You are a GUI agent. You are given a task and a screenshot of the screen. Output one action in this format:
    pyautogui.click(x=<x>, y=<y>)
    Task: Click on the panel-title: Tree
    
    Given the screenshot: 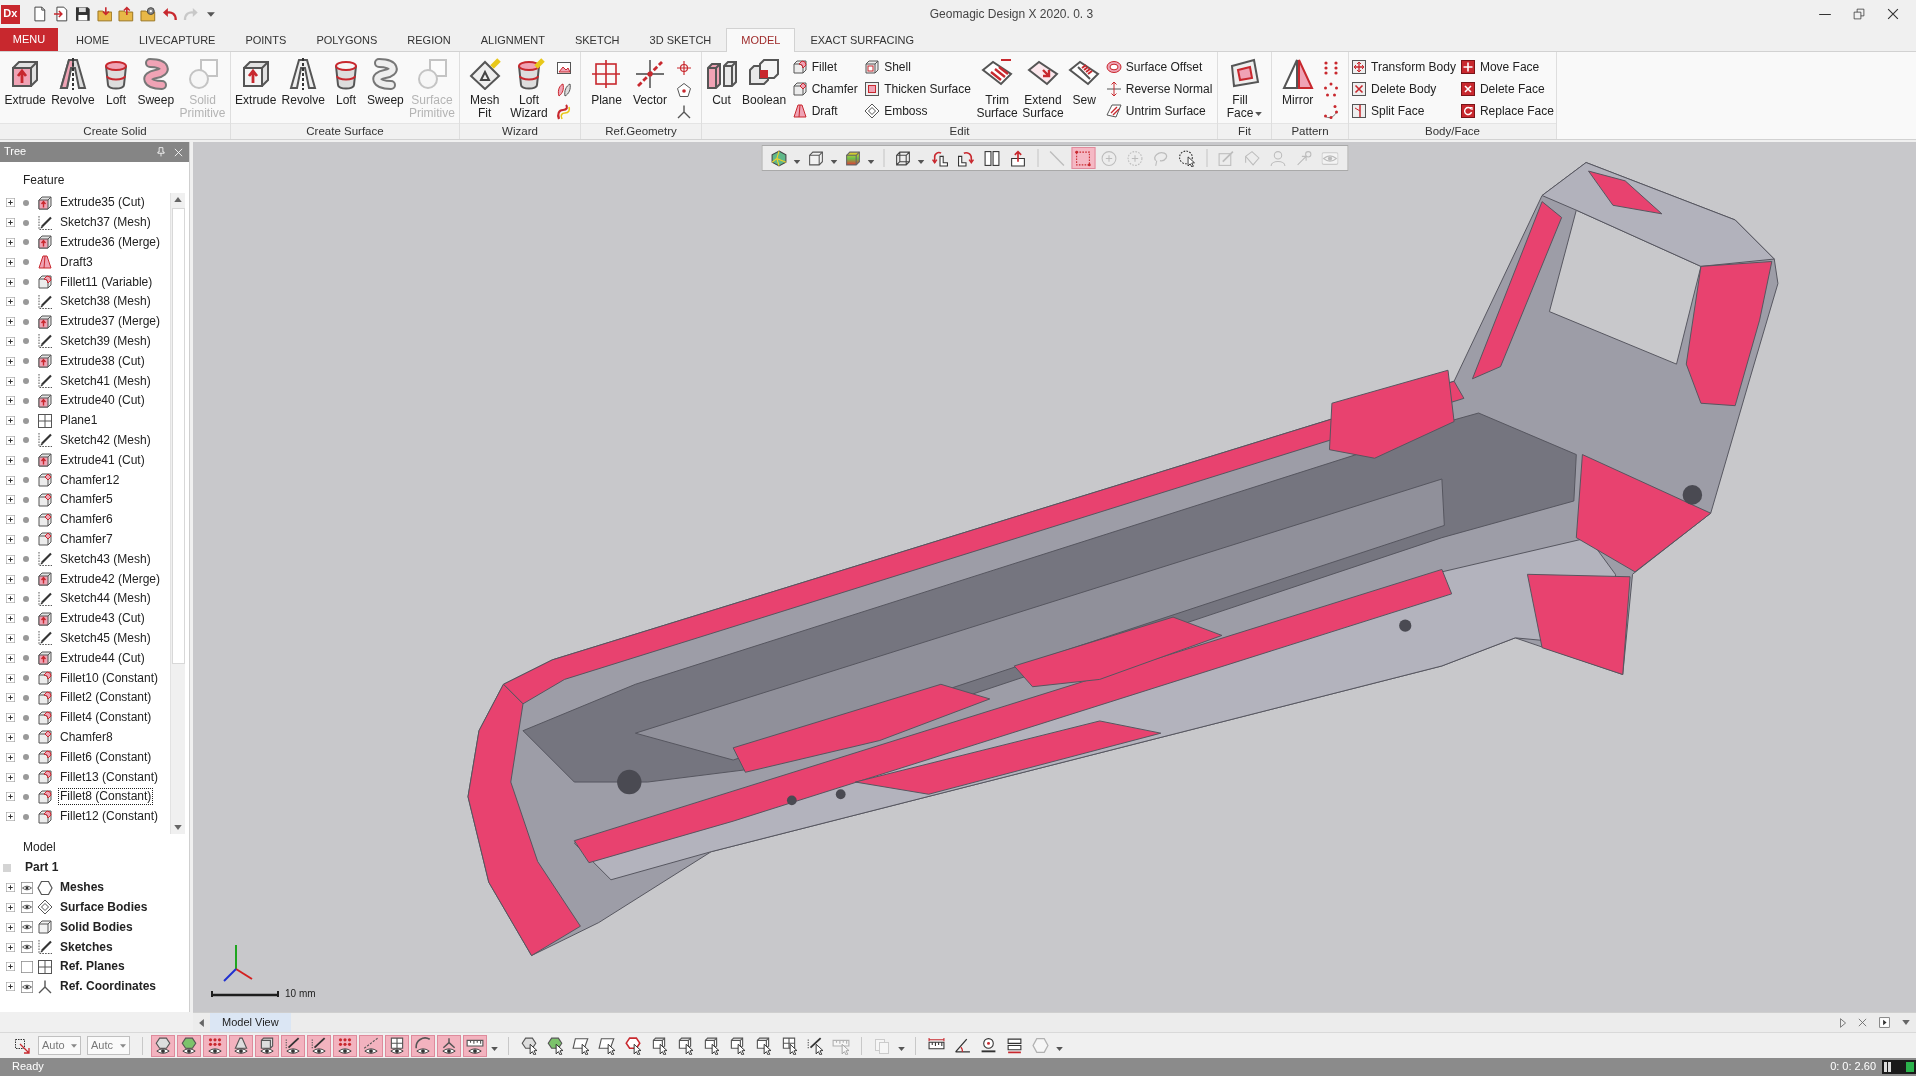 What is the action you would take?
    pyautogui.click(x=16, y=152)
    